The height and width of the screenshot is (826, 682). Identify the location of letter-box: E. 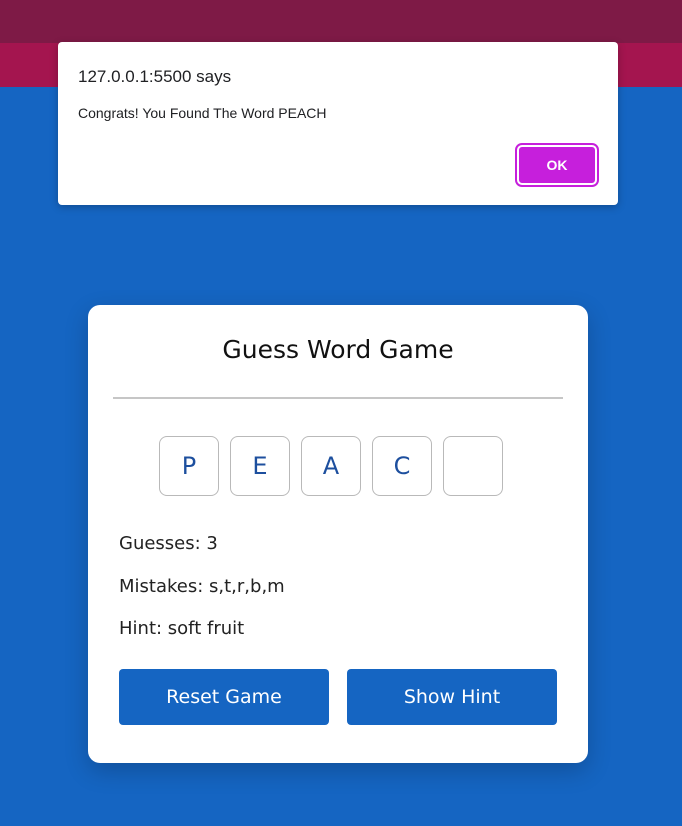
(260, 466).